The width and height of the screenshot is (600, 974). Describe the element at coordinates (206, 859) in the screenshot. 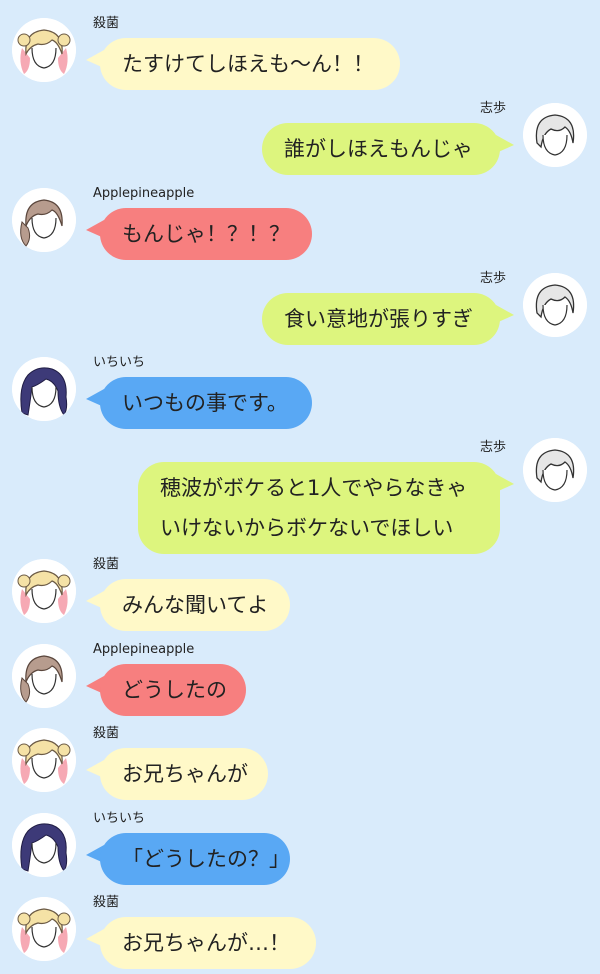

I see `message-text: 「どうしたの？」` at that location.